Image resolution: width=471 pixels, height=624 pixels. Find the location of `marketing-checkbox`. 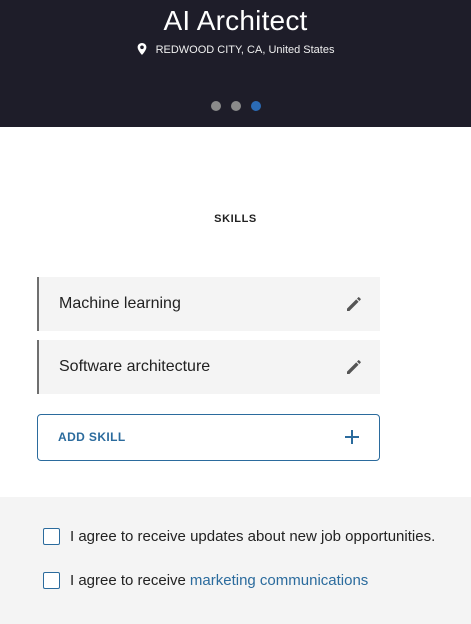

marketing-checkbox is located at coordinates (51, 580).